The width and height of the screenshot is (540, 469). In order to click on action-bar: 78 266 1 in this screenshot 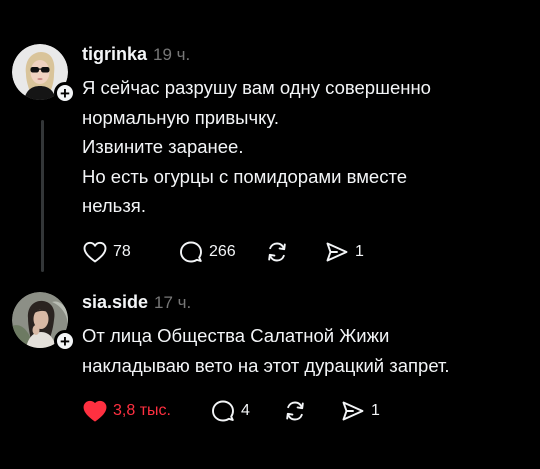, I will do `click(223, 252)`.